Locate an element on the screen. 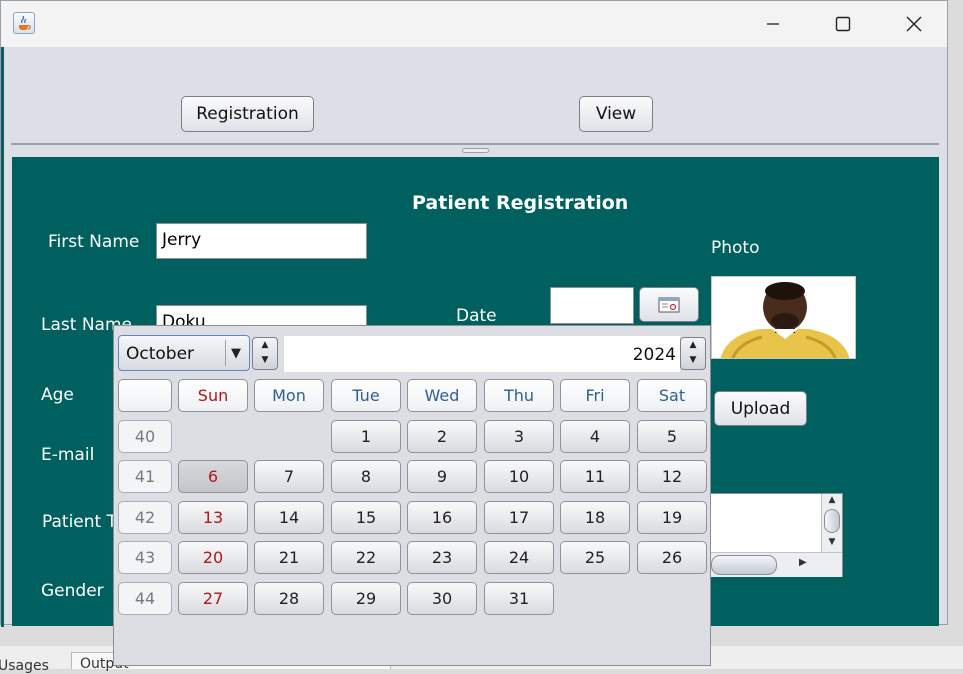 This screenshot has width=963, height=674. date-field is located at coordinates (592, 305).